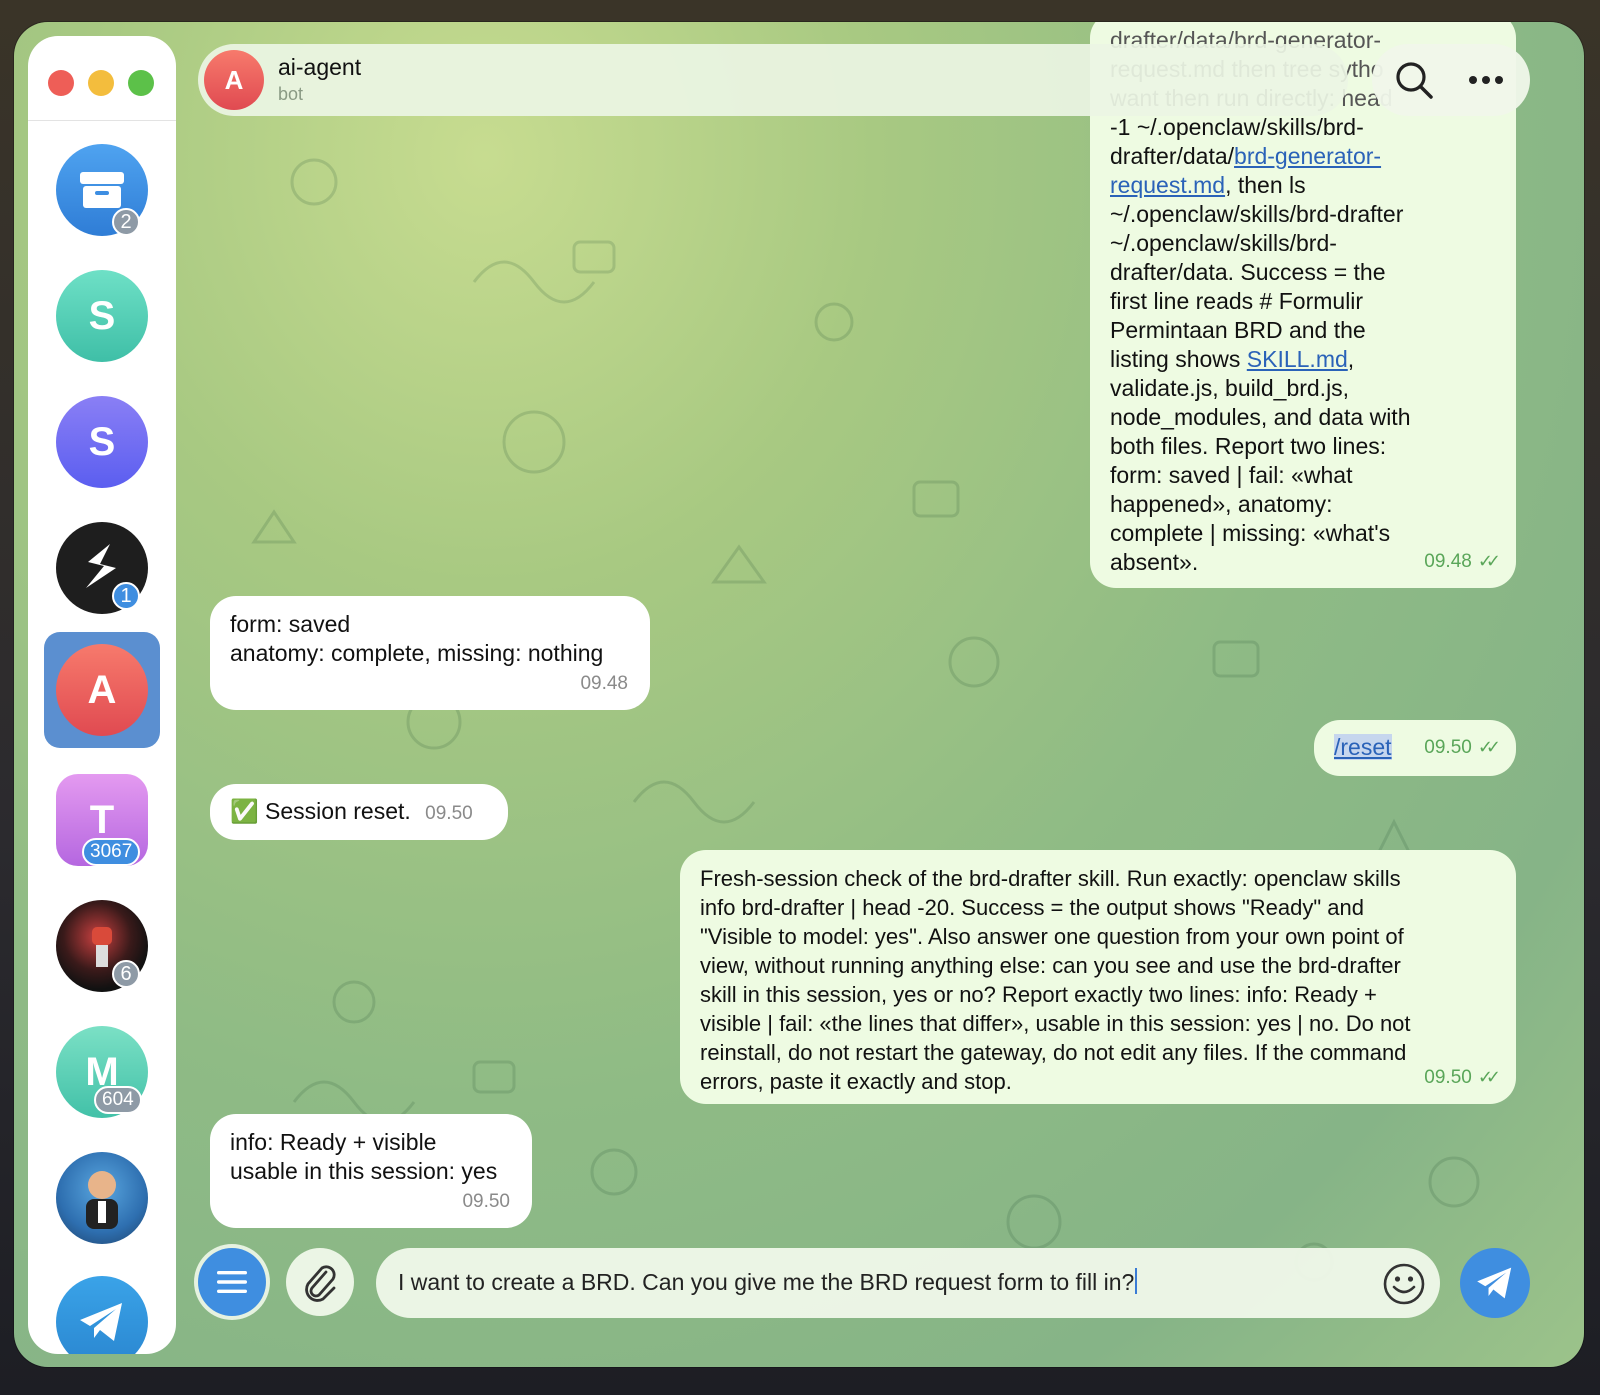 This screenshot has height=1395, width=1600. I want to click on paperclip-icon, so click(320, 1283).